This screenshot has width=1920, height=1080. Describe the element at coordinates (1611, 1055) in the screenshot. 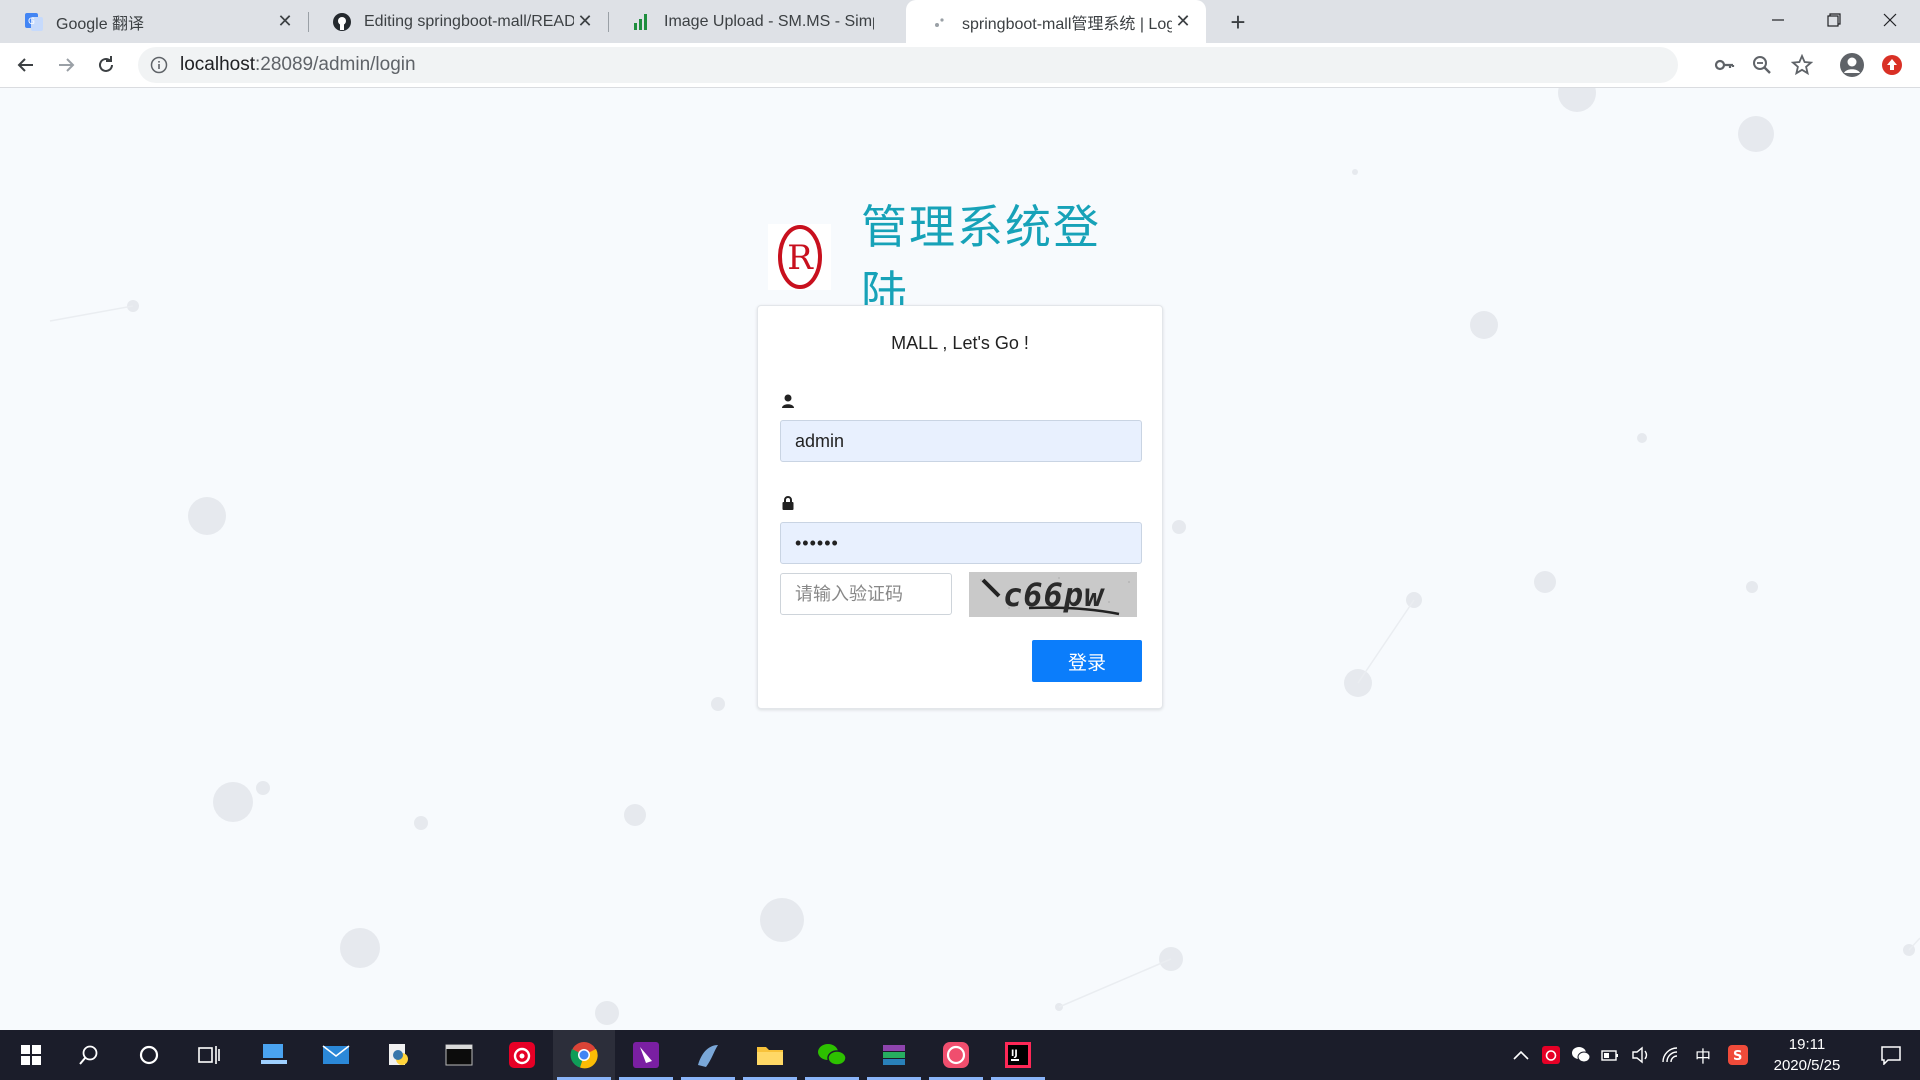

I see `battery-icon` at that location.